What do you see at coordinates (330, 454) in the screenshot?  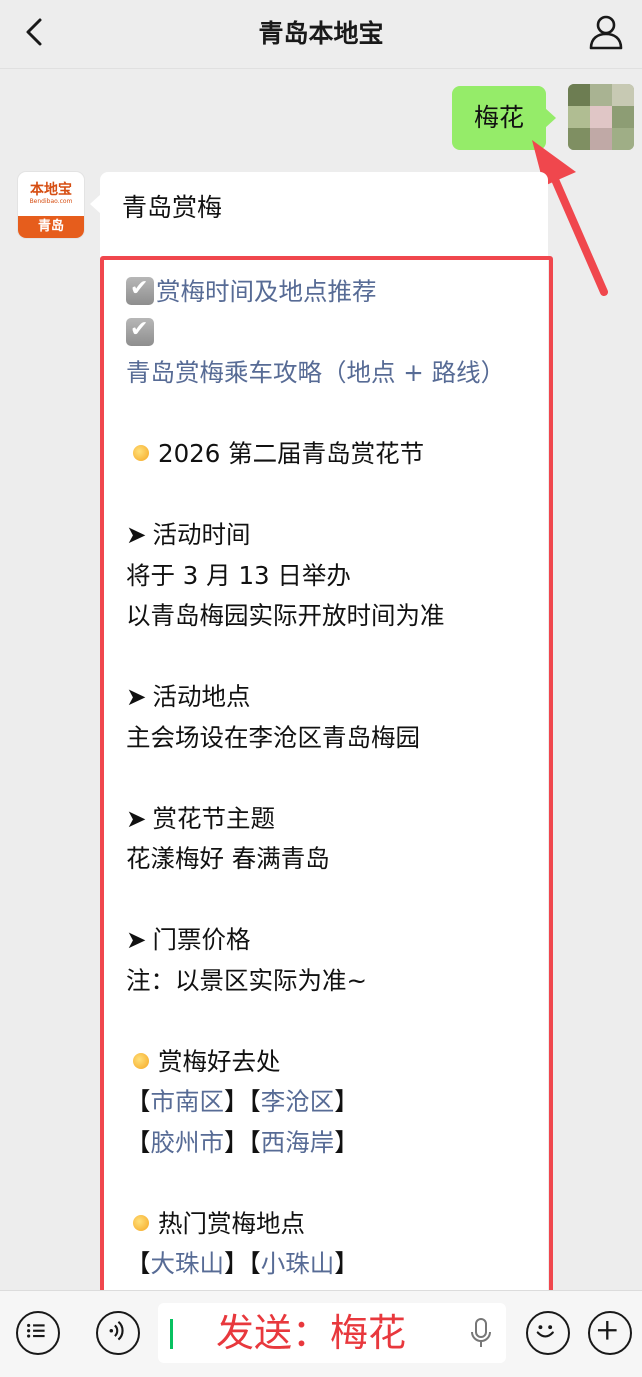 I see `festival-heading: 2026 第二届青岛赏花节` at bounding box center [330, 454].